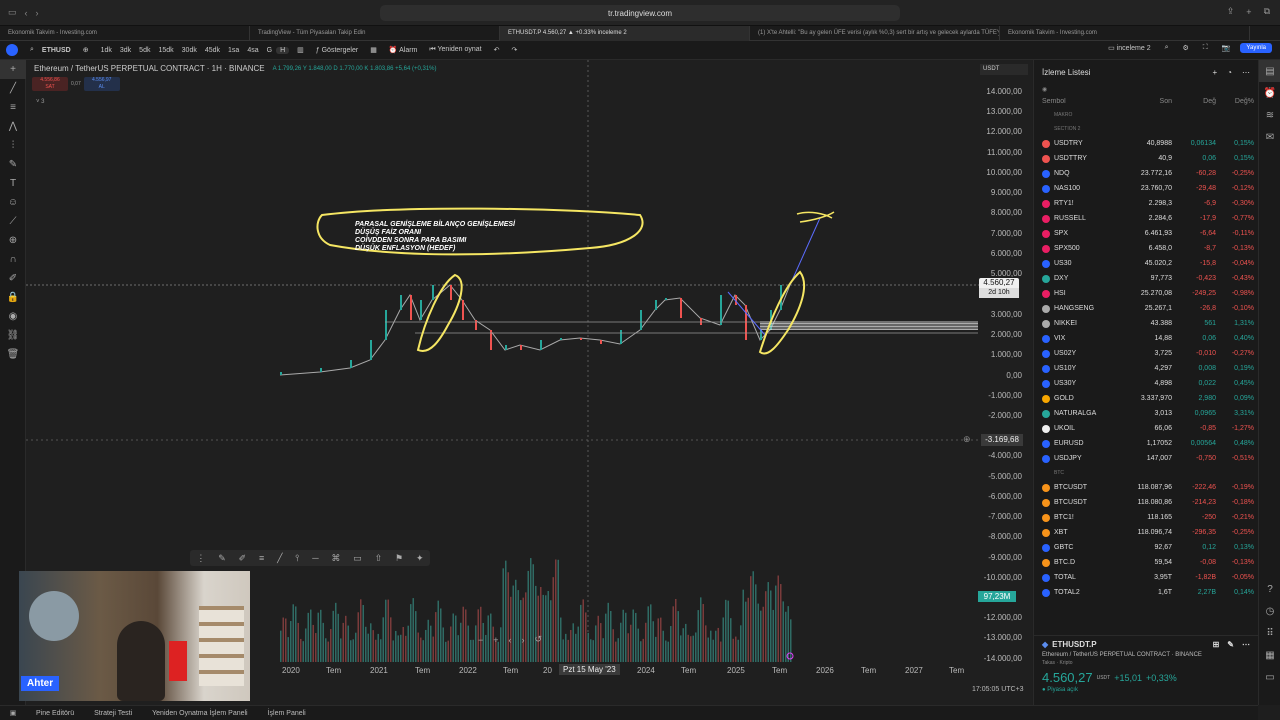 The width and height of the screenshot is (1280, 720). Describe the element at coordinates (1146, 158) in the screenshot. I see `watchlist-row: USDTTRY 40,9 0,06 0,15%` at that location.